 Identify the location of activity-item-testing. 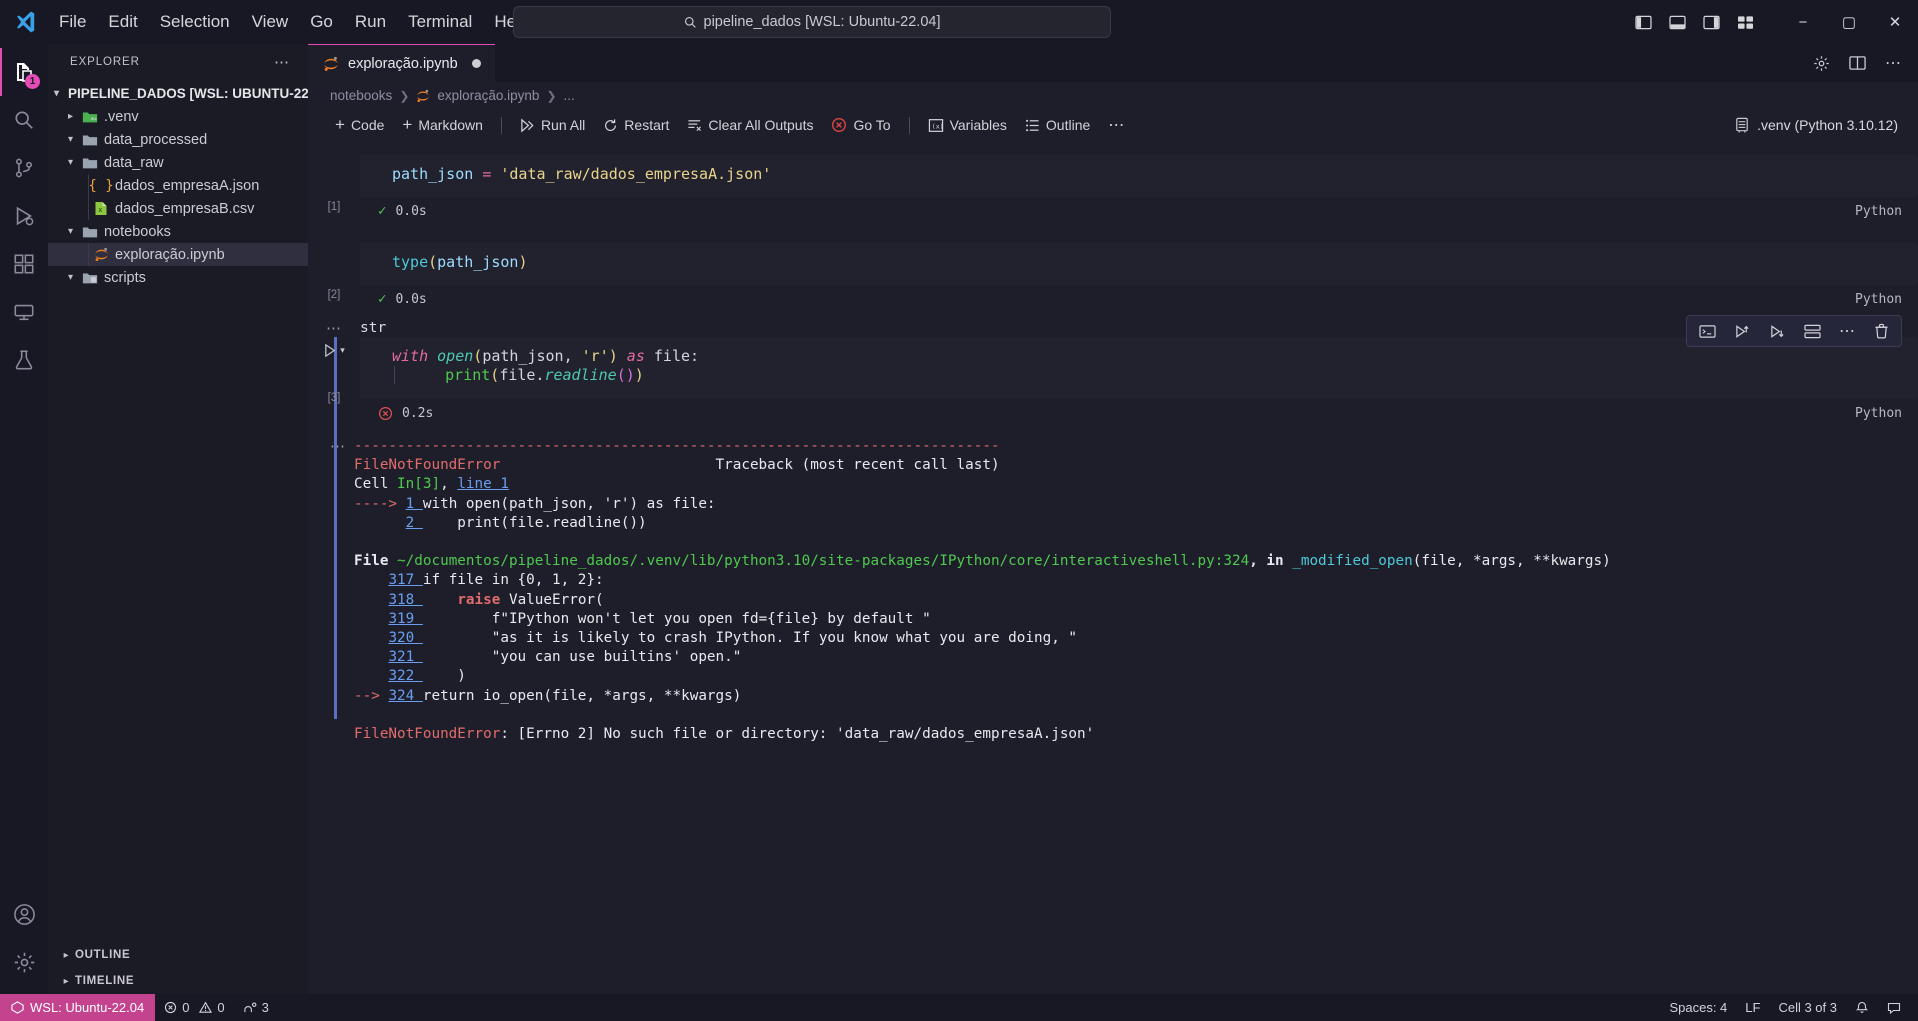
(24, 360).